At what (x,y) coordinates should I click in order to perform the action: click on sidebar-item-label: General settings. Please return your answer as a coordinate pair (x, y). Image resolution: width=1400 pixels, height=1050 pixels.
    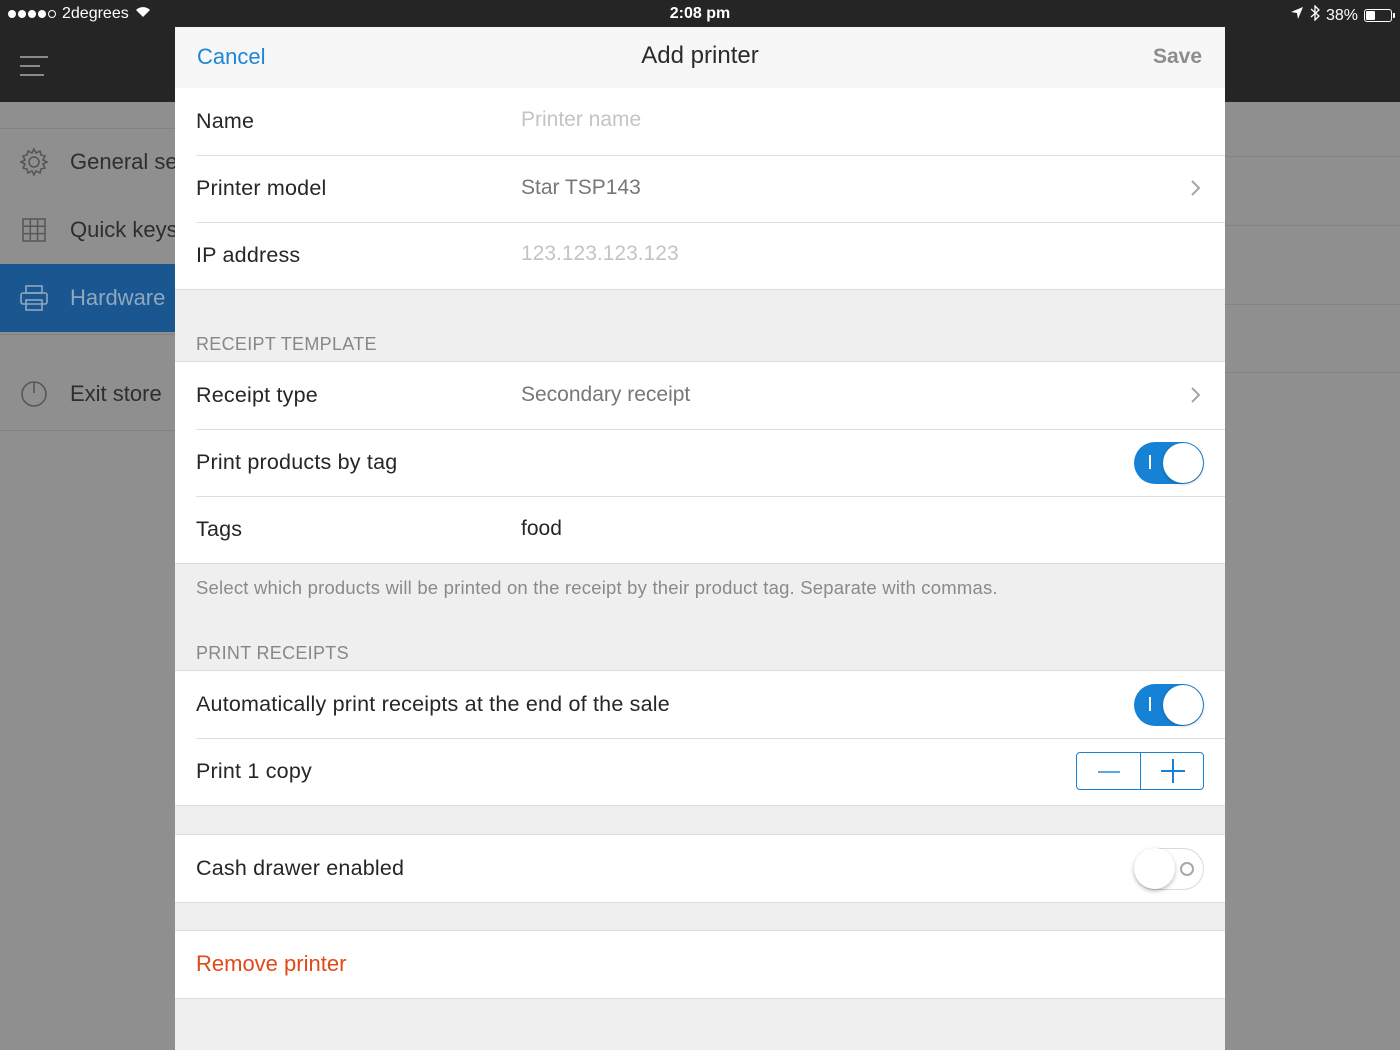
    Looking at the image, I should click on (122, 161).